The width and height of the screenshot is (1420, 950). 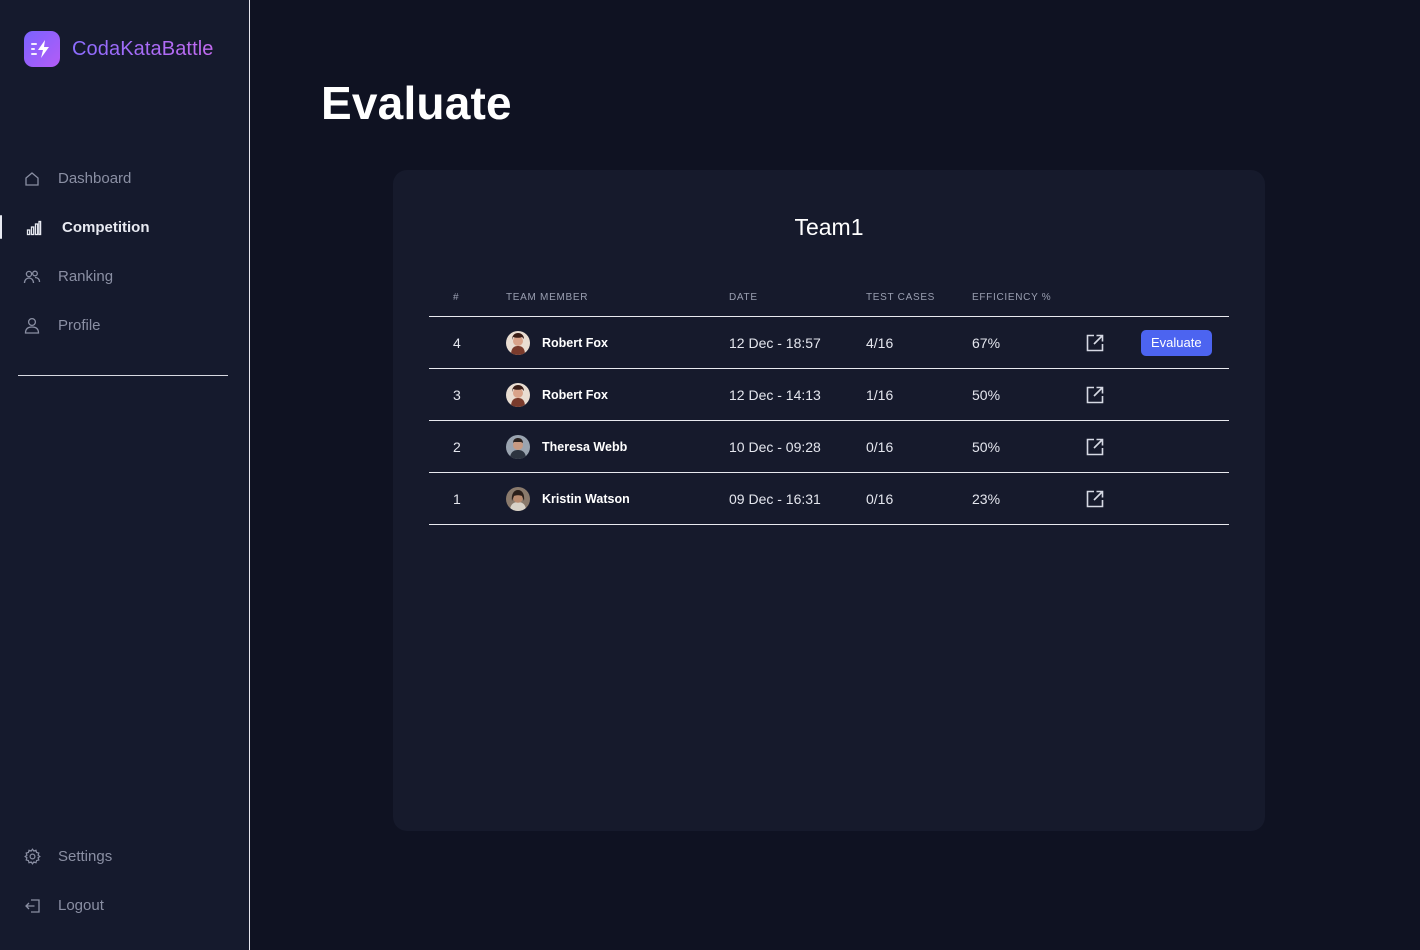 I want to click on row-number: 2, so click(x=457, y=446).